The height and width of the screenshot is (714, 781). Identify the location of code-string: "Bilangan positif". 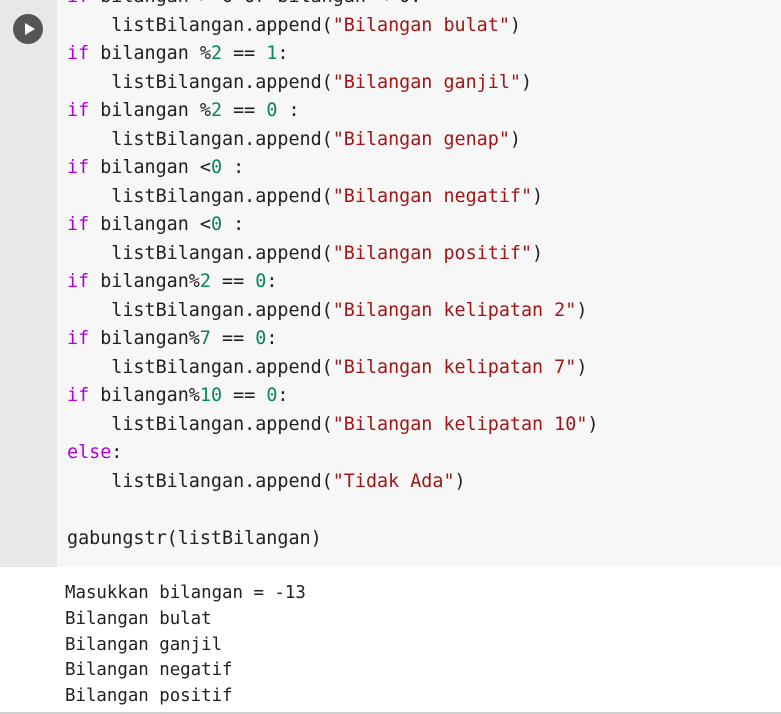
(432, 253).